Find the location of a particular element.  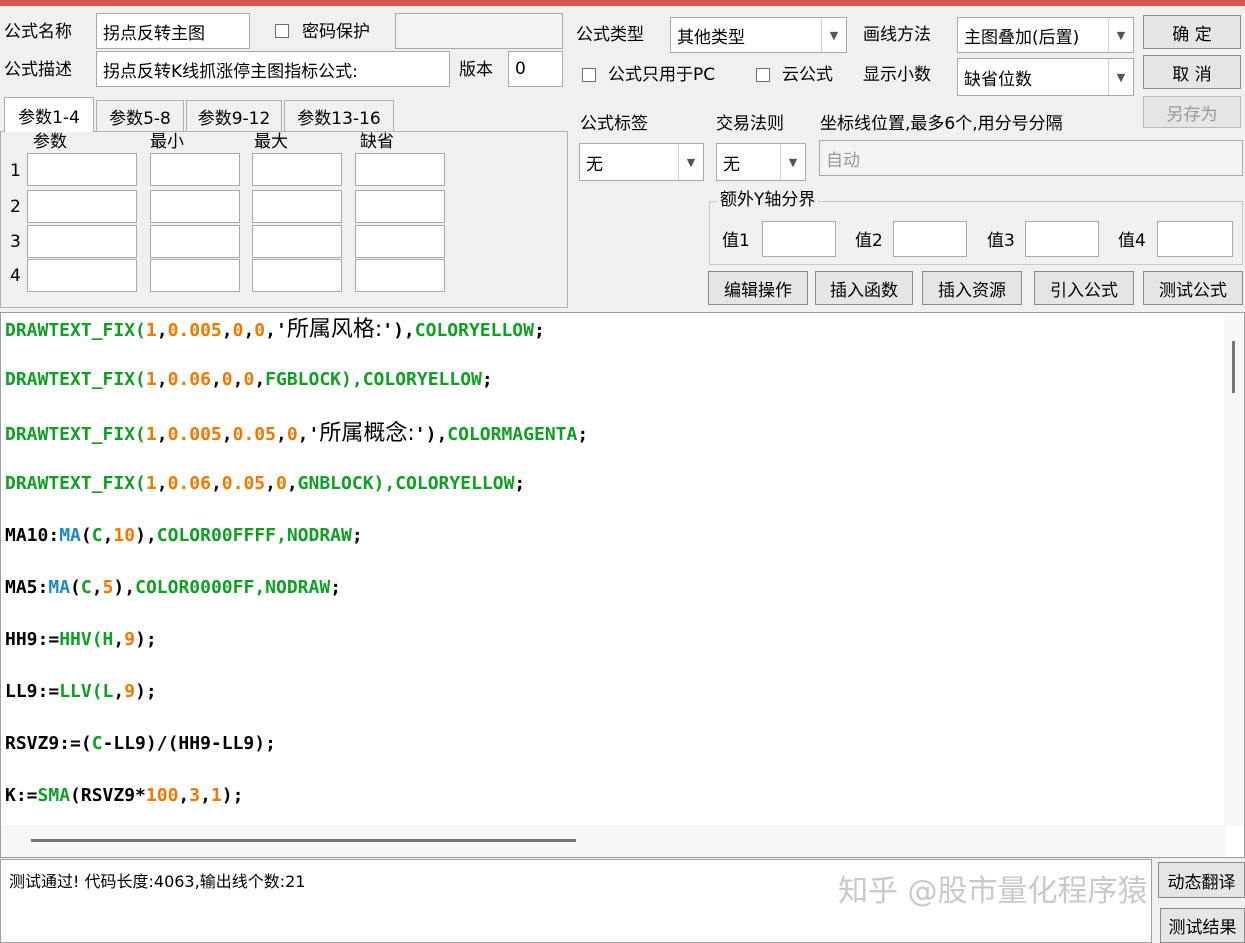

formula-type-select: 其他类型 ▼ is located at coordinates (758, 35).